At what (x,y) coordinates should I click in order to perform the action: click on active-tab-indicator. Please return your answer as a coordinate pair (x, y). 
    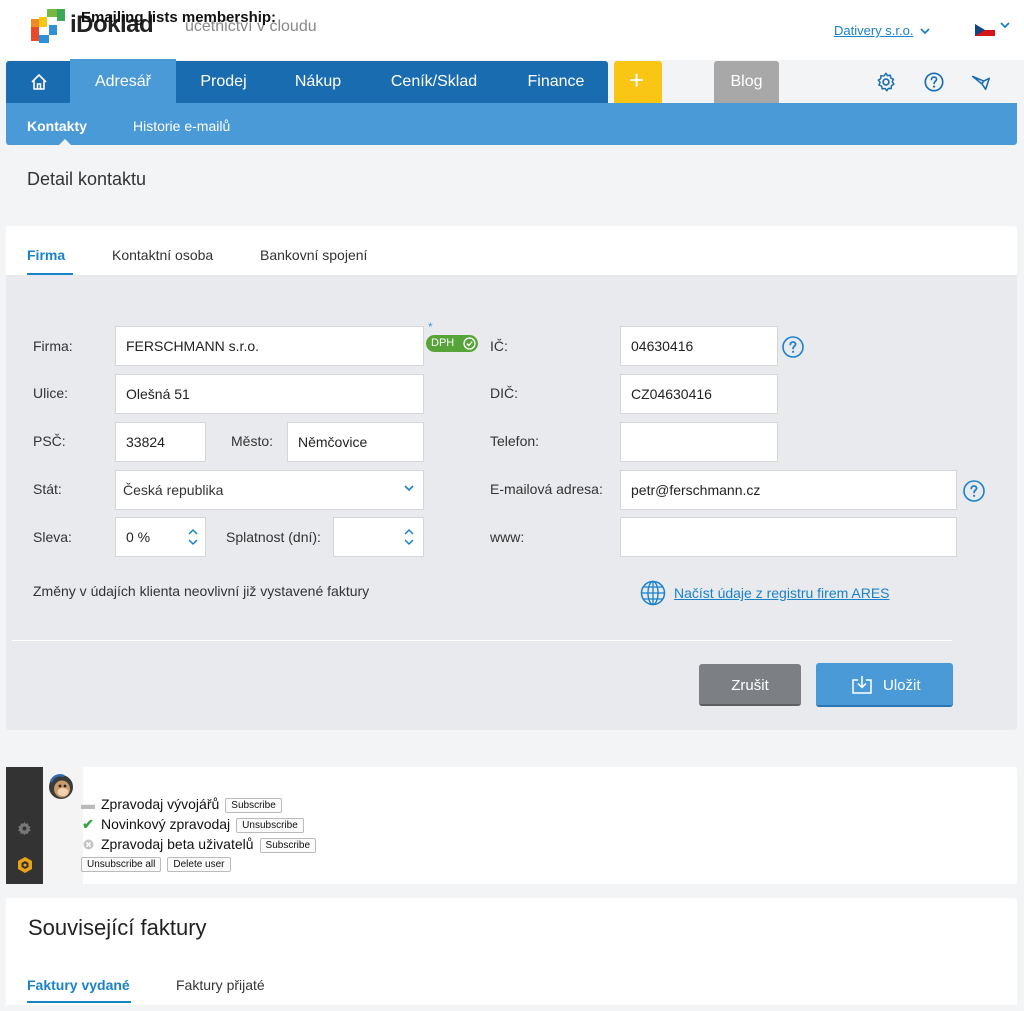
    Looking at the image, I should click on (79, 1002).